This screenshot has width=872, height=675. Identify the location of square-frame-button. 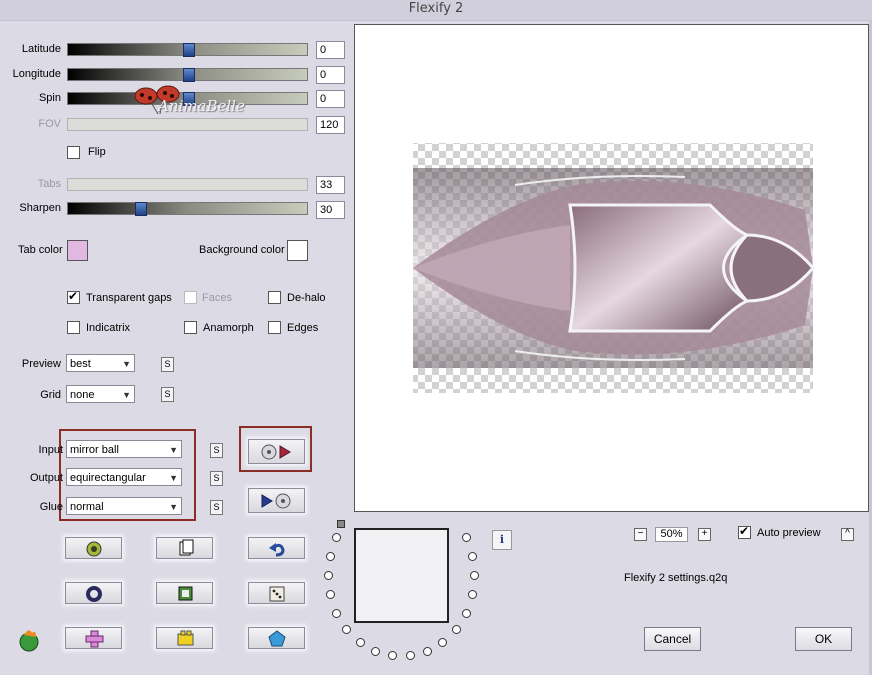
(184, 593).